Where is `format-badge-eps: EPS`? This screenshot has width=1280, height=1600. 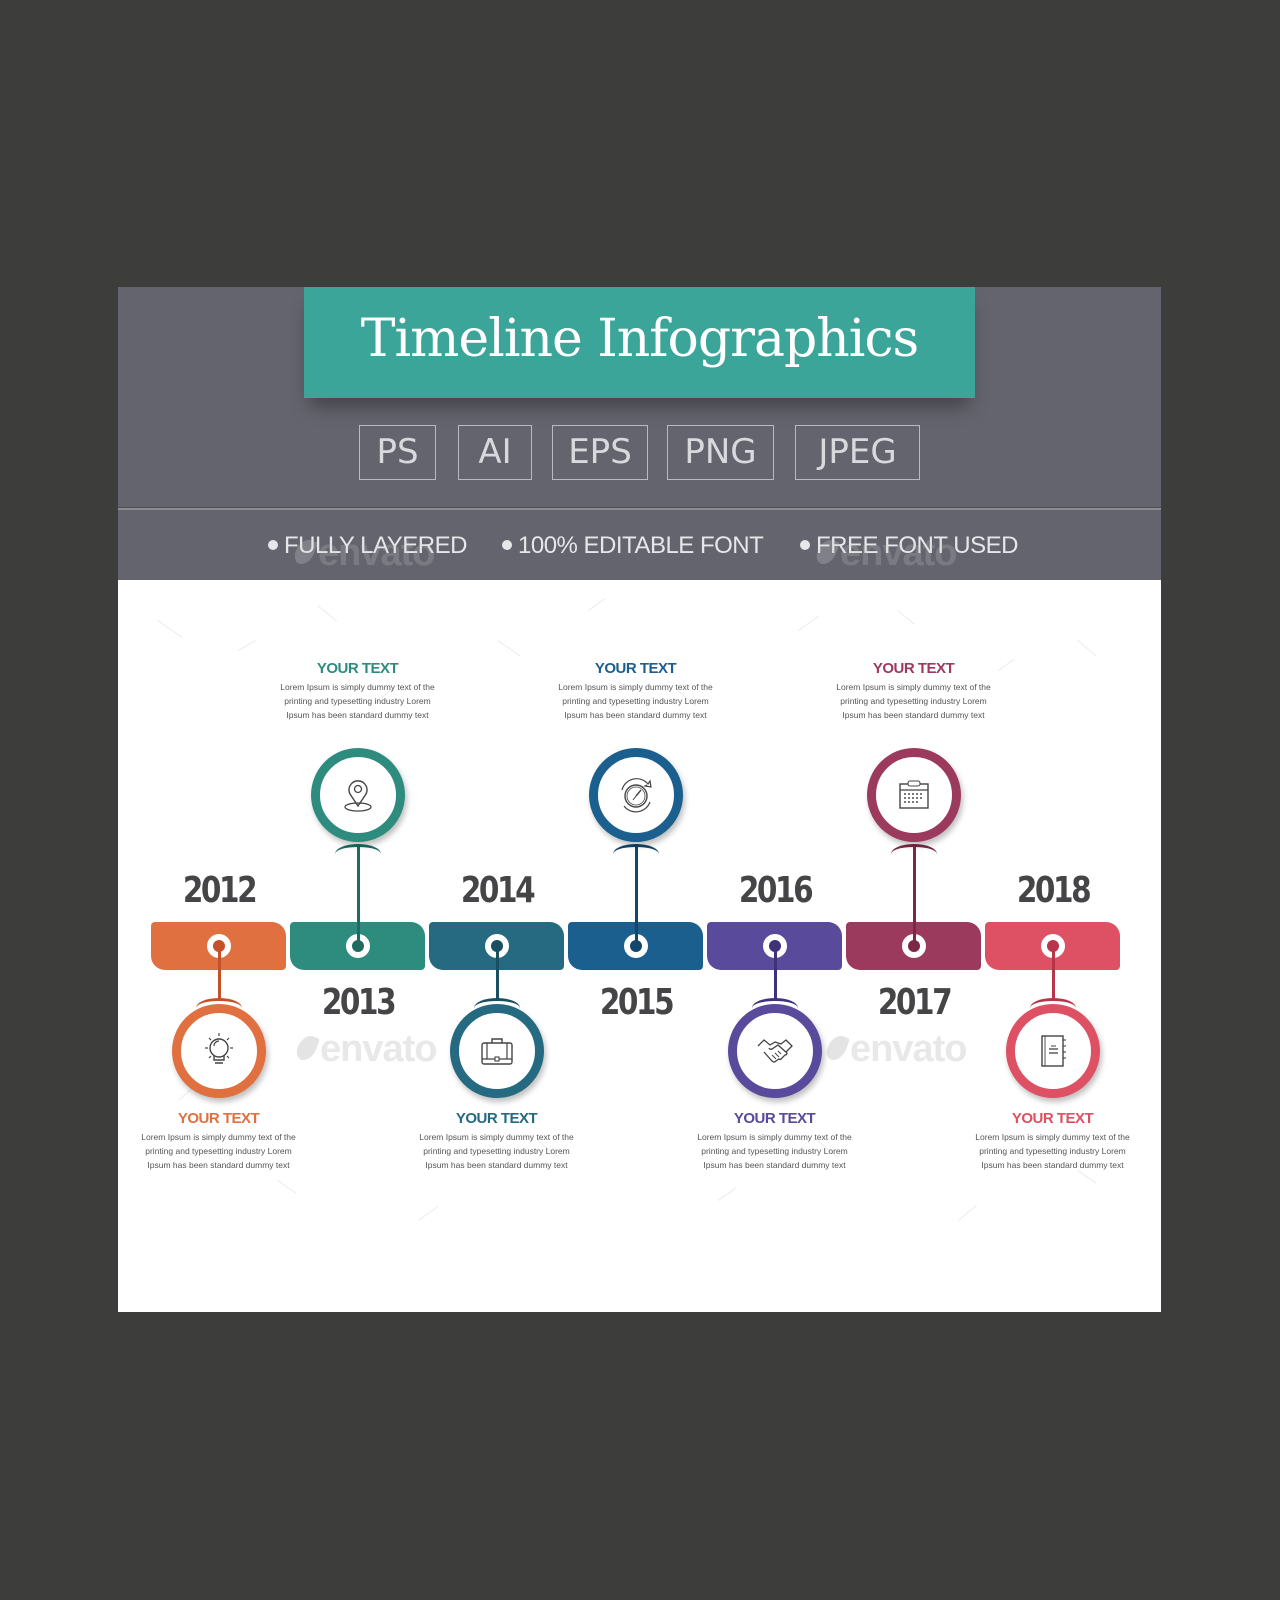 format-badge-eps: EPS is located at coordinates (600, 452).